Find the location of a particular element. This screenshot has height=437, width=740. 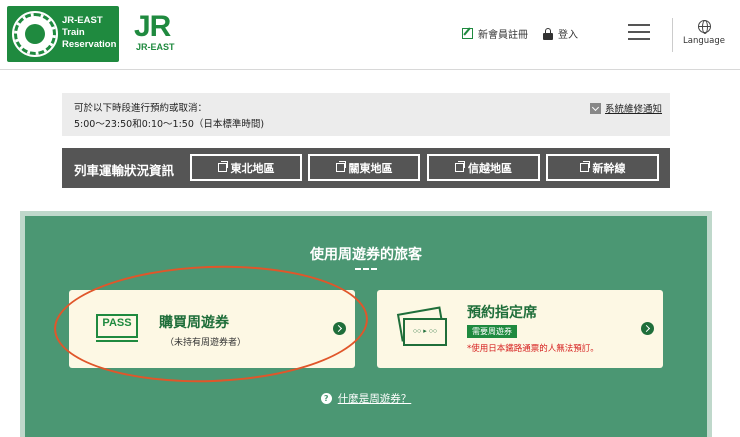

logo-text-line: JR-EAST is located at coordinates (82, 20).